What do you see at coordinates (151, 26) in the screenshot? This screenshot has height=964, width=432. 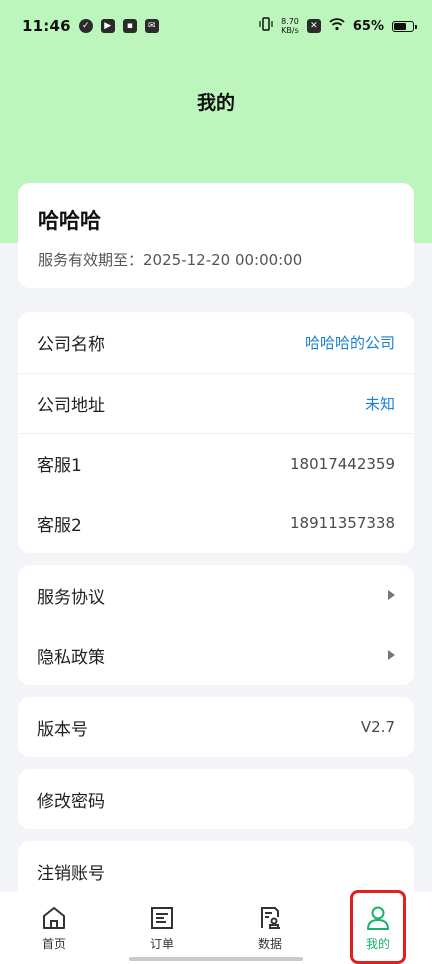 I see `message-icon: ✉` at bounding box center [151, 26].